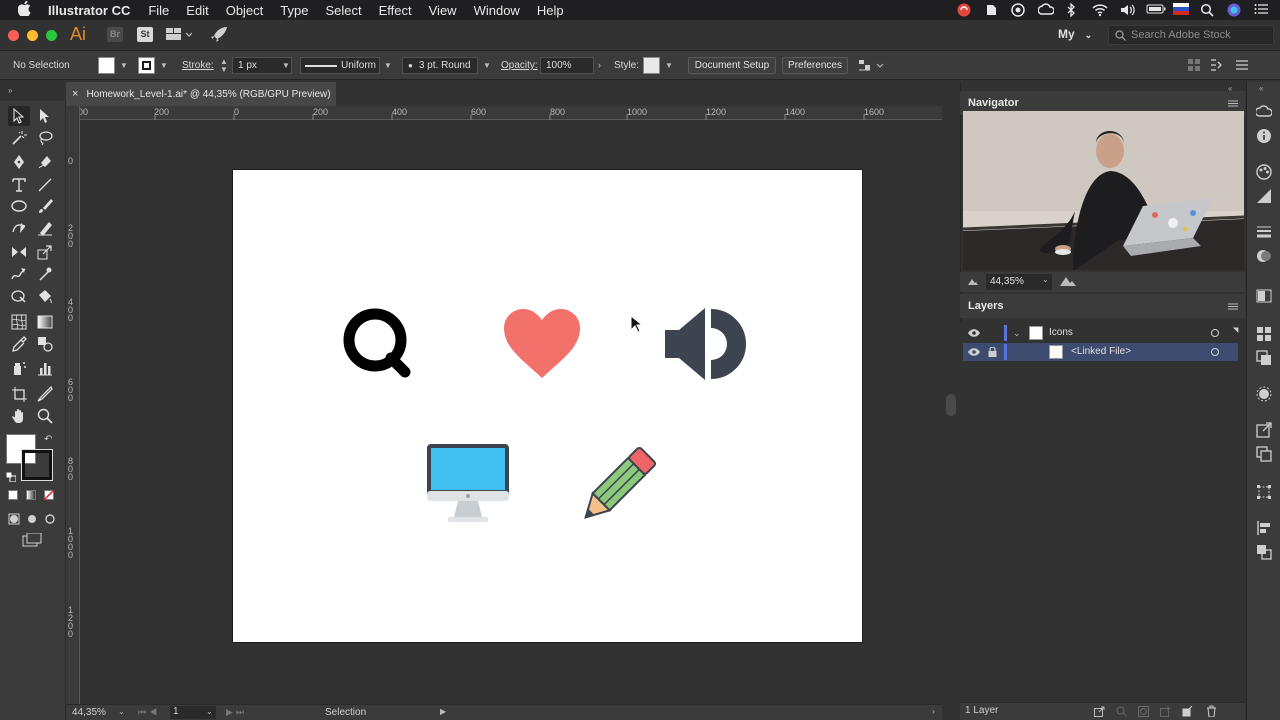 This screenshot has height=720, width=1280. I want to click on layers-panel-menu-icon, so click(1233, 306).